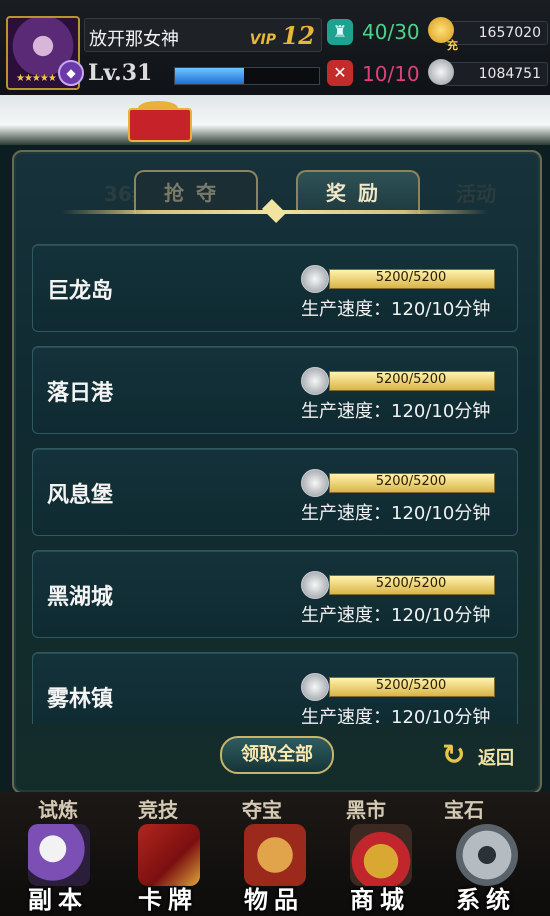  What do you see at coordinates (358, 192) in the screenshot?
I see `tab-reward: 奖励` at bounding box center [358, 192].